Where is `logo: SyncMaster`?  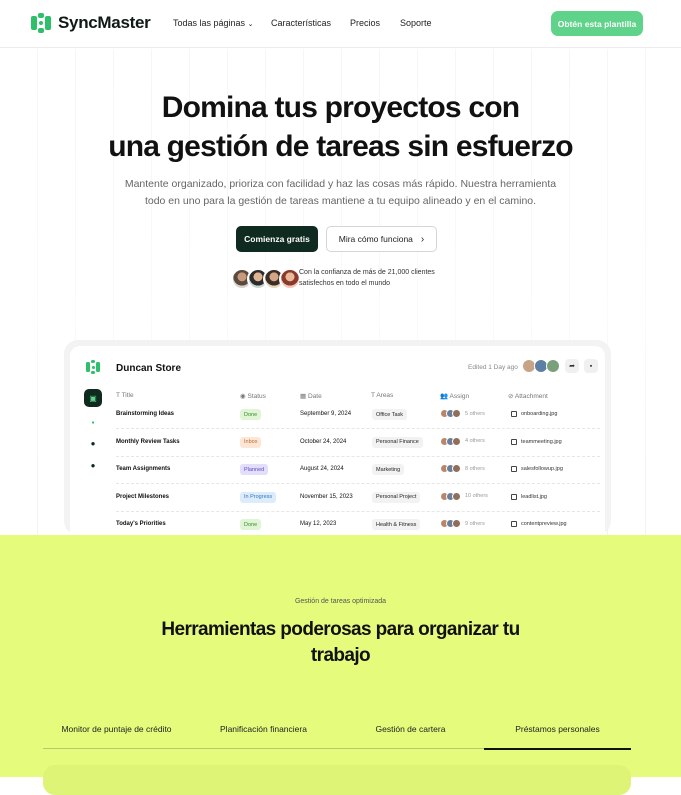 logo: SyncMaster is located at coordinates (91, 23).